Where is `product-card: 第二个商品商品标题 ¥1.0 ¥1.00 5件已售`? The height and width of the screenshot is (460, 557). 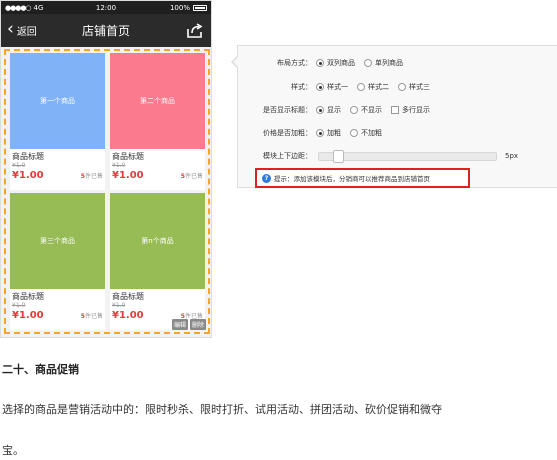
product-card: 第二个商品商品标题 ¥1.0 ¥1.00 5件已售 is located at coordinates (157, 121).